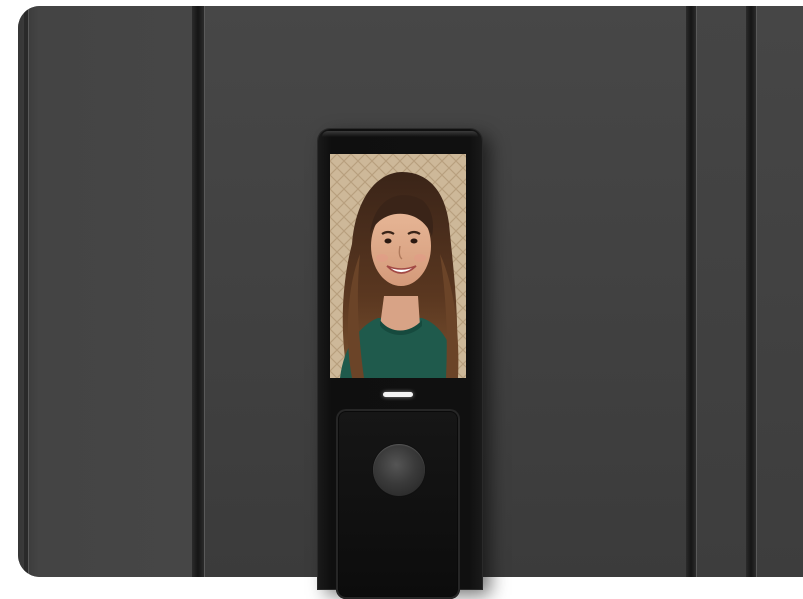  What do you see at coordinates (398, 394) in the screenshot?
I see `status-indicator-light` at bounding box center [398, 394].